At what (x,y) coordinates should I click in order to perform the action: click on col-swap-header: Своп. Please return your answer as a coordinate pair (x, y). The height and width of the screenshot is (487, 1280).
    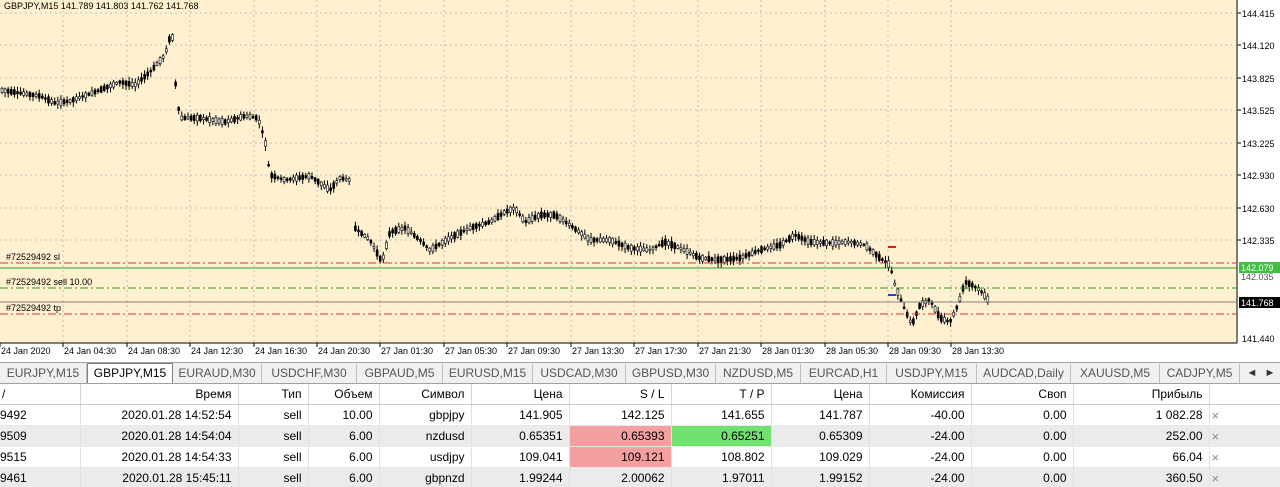
    Looking at the image, I should click on (1022, 394).